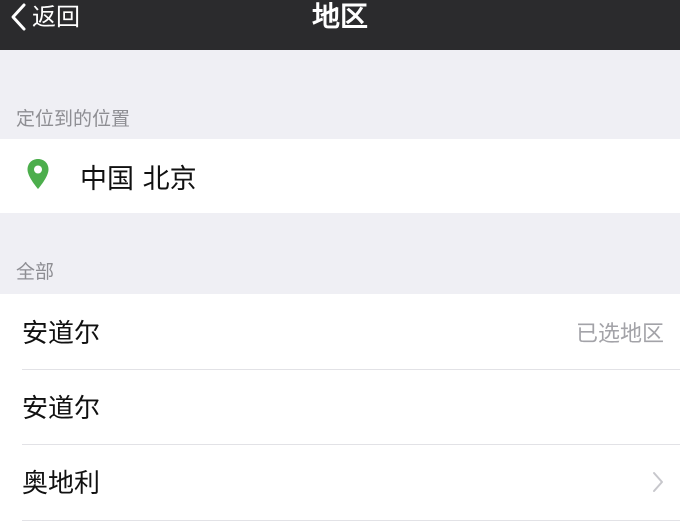 The width and height of the screenshot is (680, 524). Describe the element at coordinates (340, 331) in the screenshot. I see `list-item-region: 安道尔 已选地区` at that location.